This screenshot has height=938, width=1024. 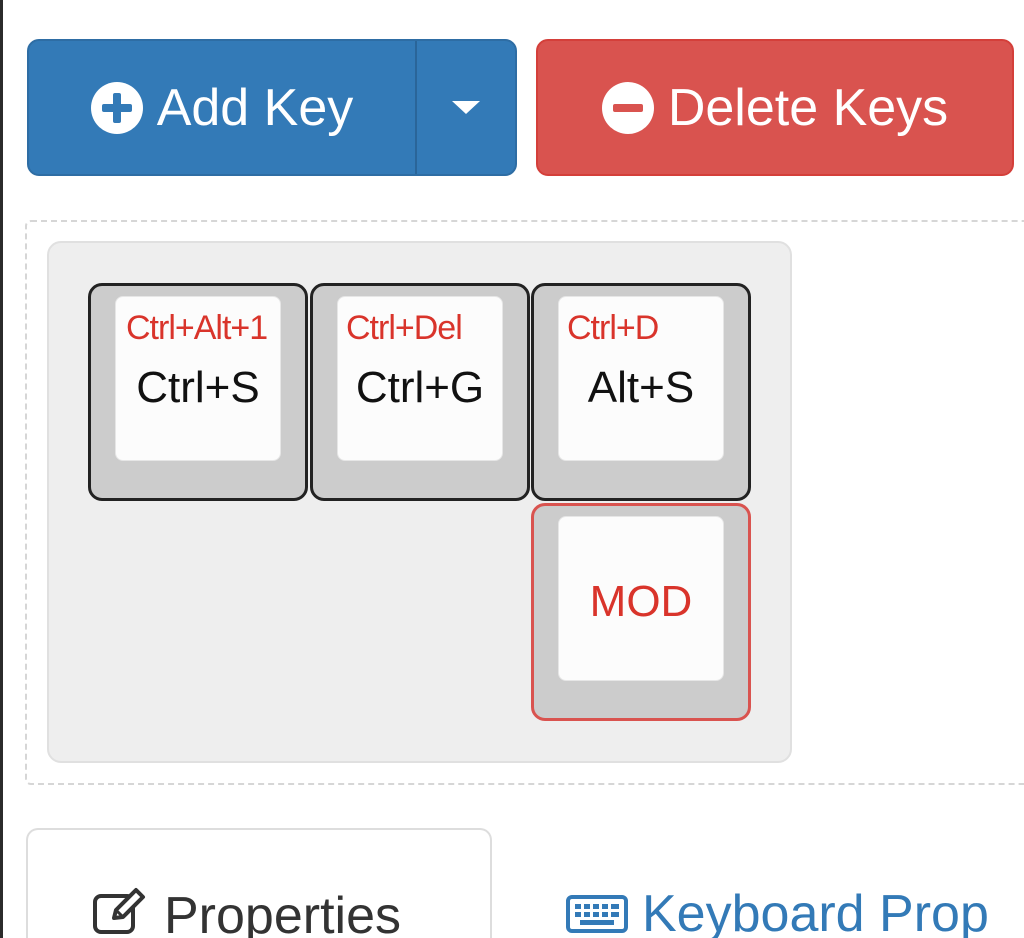 What do you see at coordinates (404, 328) in the screenshot?
I see `key-top-legend: Ctrl+Del` at bounding box center [404, 328].